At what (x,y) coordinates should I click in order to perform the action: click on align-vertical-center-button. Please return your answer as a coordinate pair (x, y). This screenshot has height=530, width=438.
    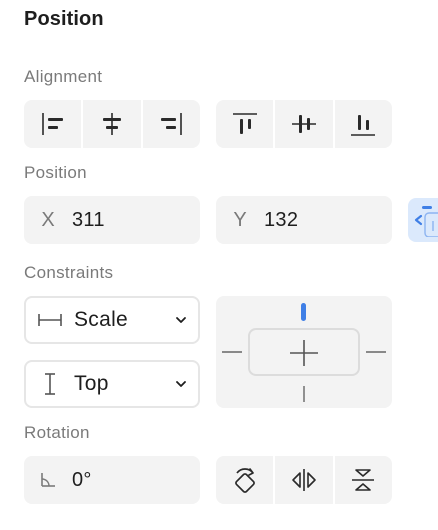
    Looking at the image, I should click on (302, 124).